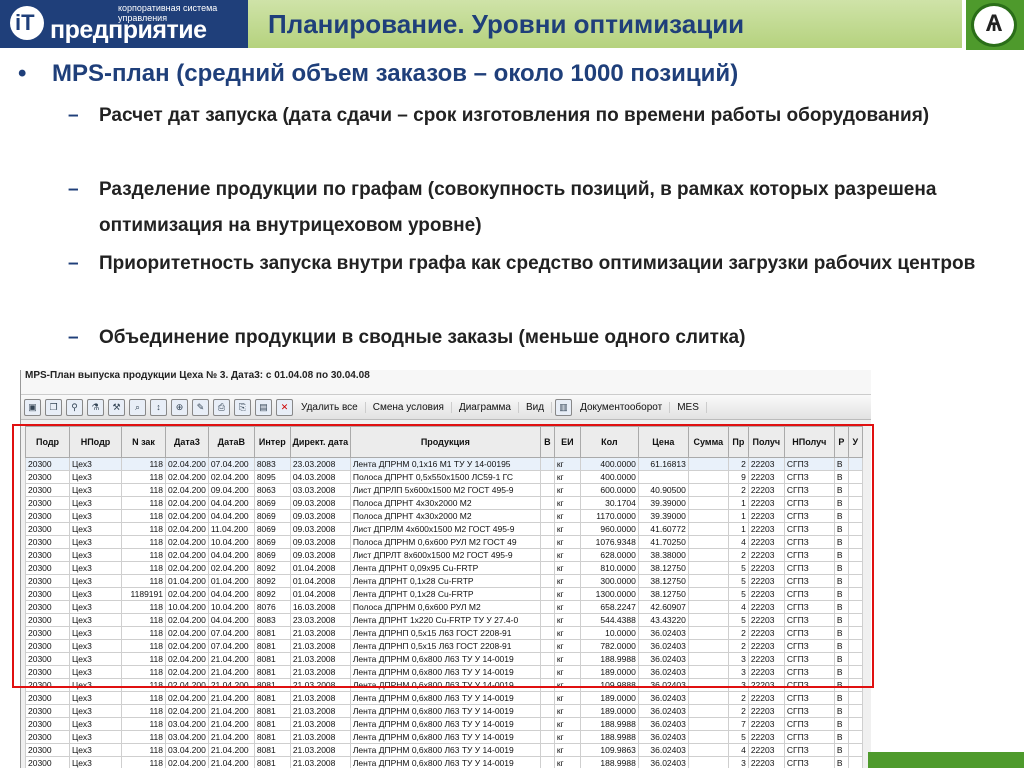 The width and height of the screenshot is (1024, 768). I want to click on sort-icon: ↕, so click(158, 407).